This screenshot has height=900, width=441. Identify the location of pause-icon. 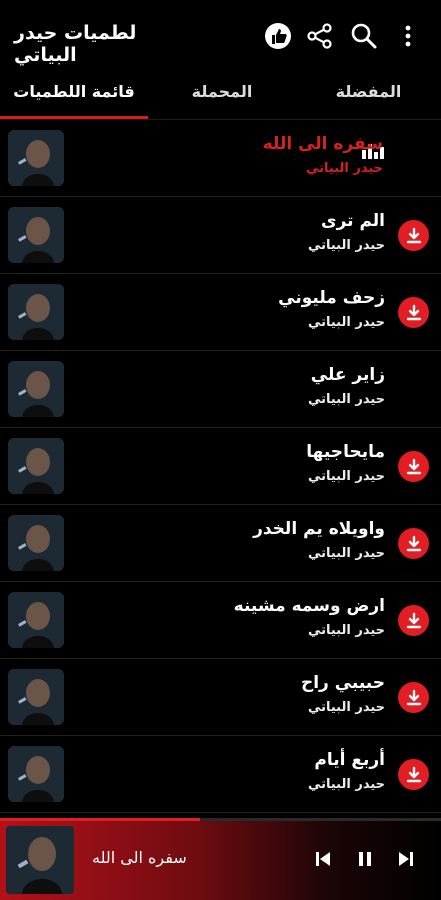
(365, 859).